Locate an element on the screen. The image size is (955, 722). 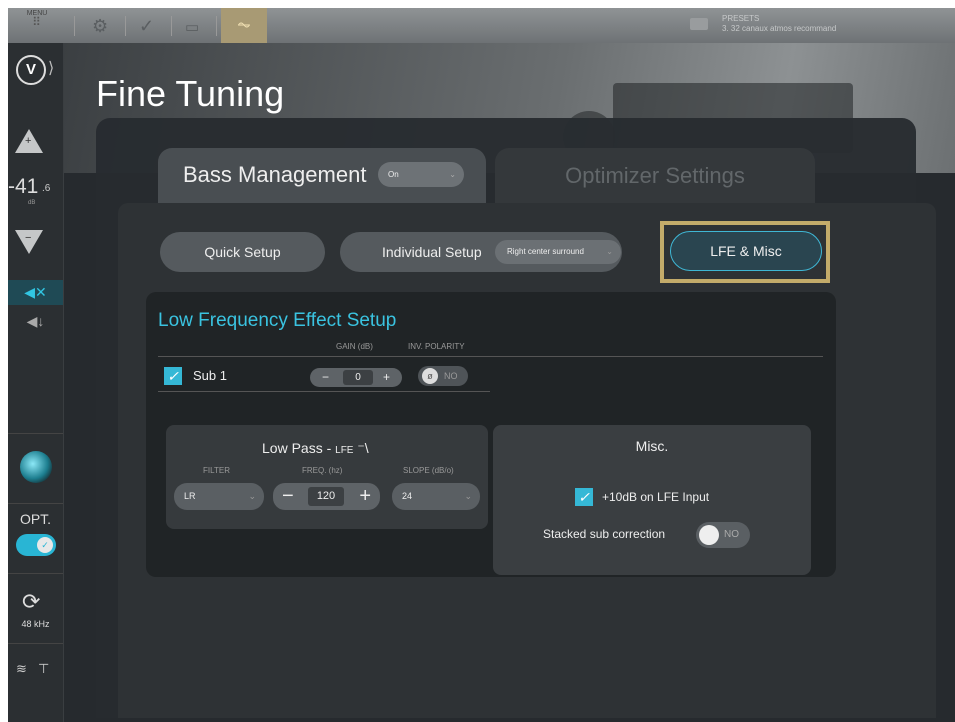
gain-value: 0 is located at coordinates (358, 377).